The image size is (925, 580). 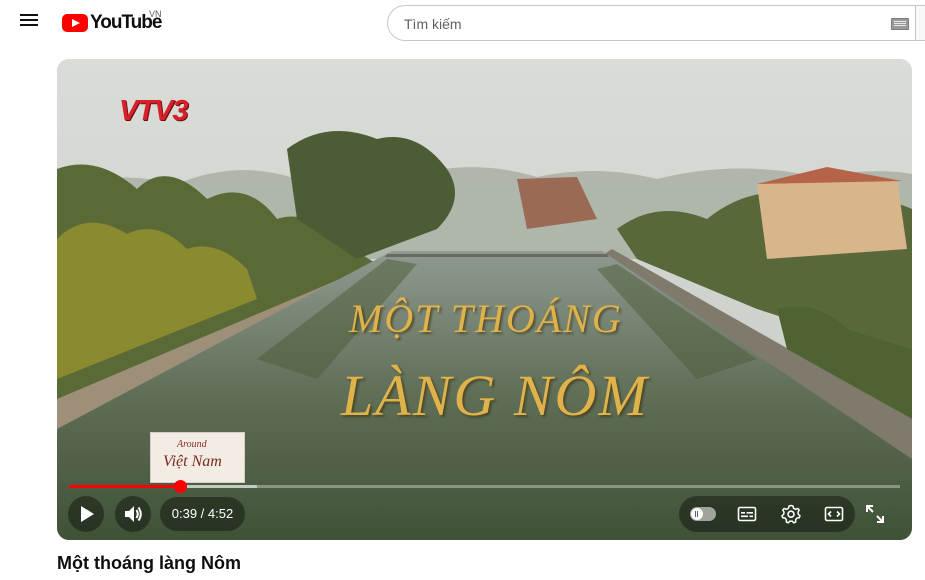 I want to click on stamp-bottom-text: Việt Nam, so click(x=192, y=461).